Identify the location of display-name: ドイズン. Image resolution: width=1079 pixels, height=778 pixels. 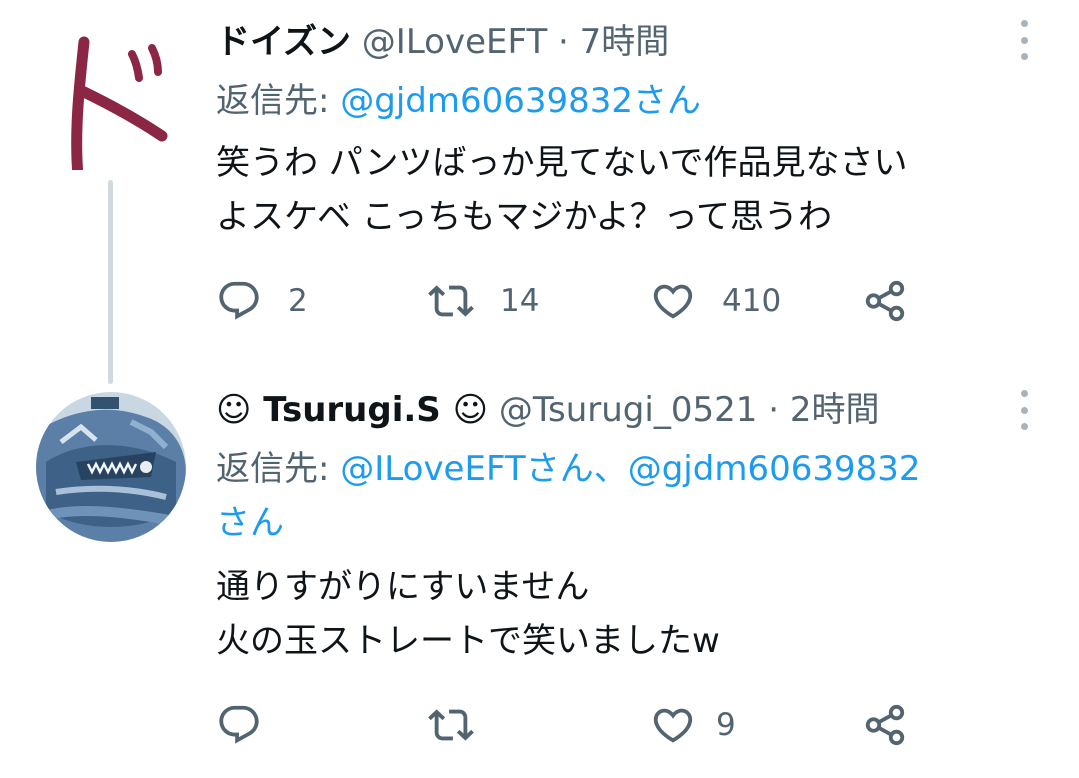
(283, 42).